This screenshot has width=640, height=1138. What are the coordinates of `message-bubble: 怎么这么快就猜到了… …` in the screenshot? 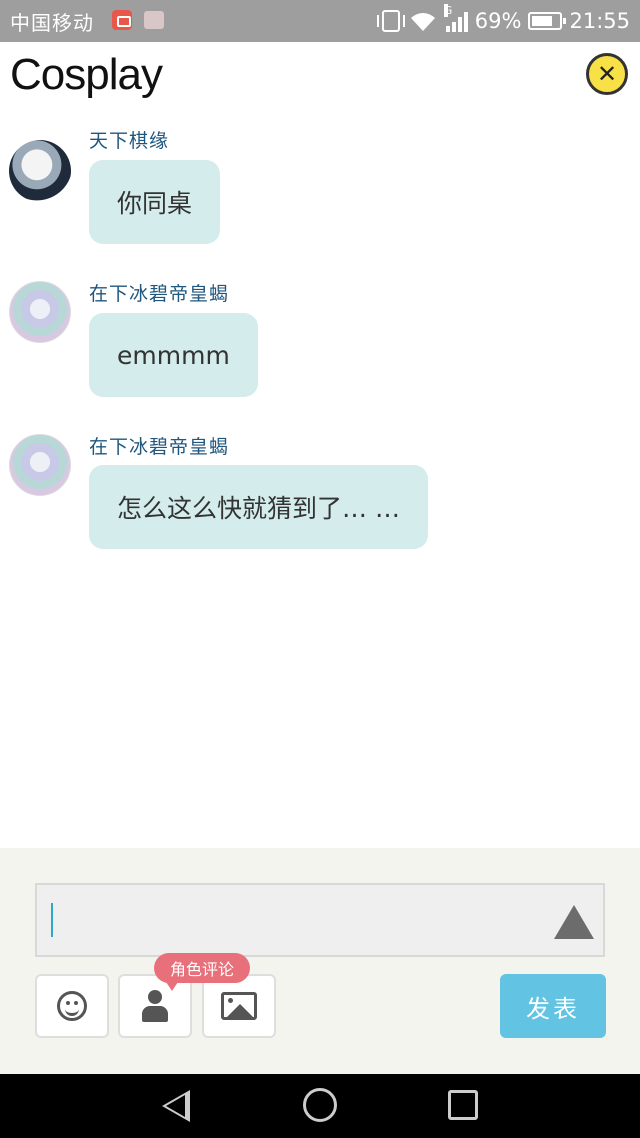 It's located at (258, 507).